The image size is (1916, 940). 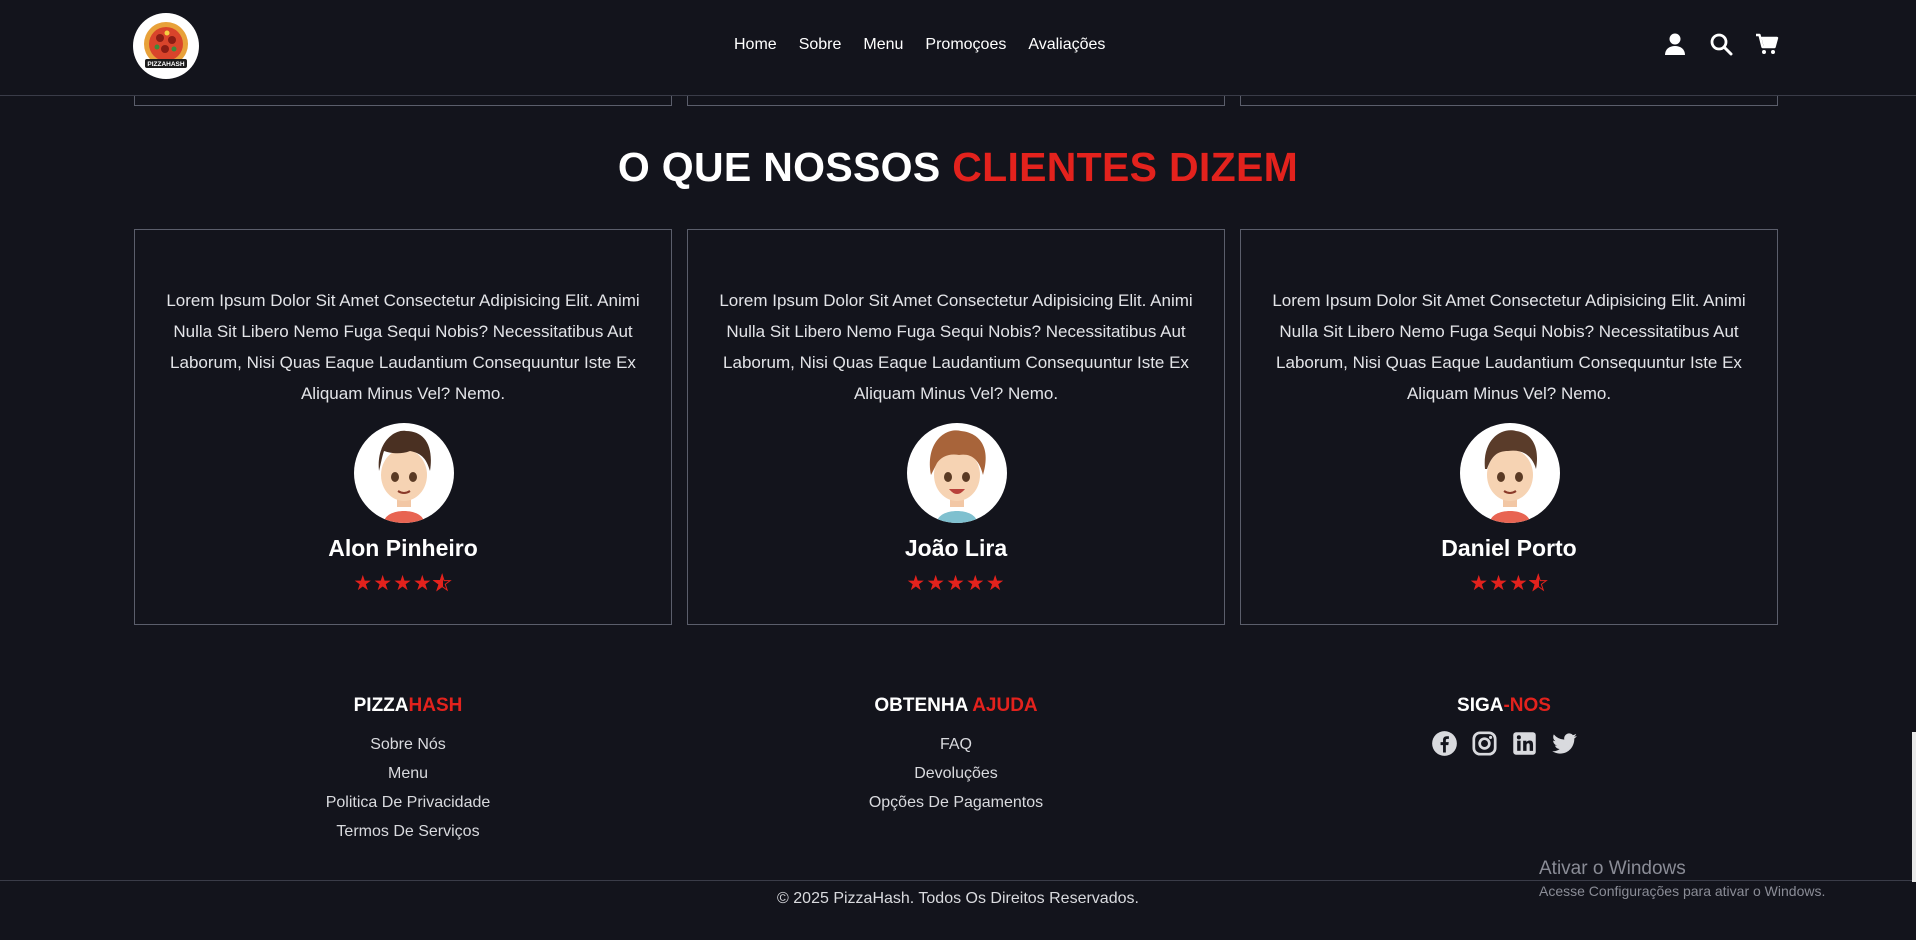 What do you see at coordinates (755, 45) in the screenshot?
I see `nav-home: Home` at bounding box center [755, 45].